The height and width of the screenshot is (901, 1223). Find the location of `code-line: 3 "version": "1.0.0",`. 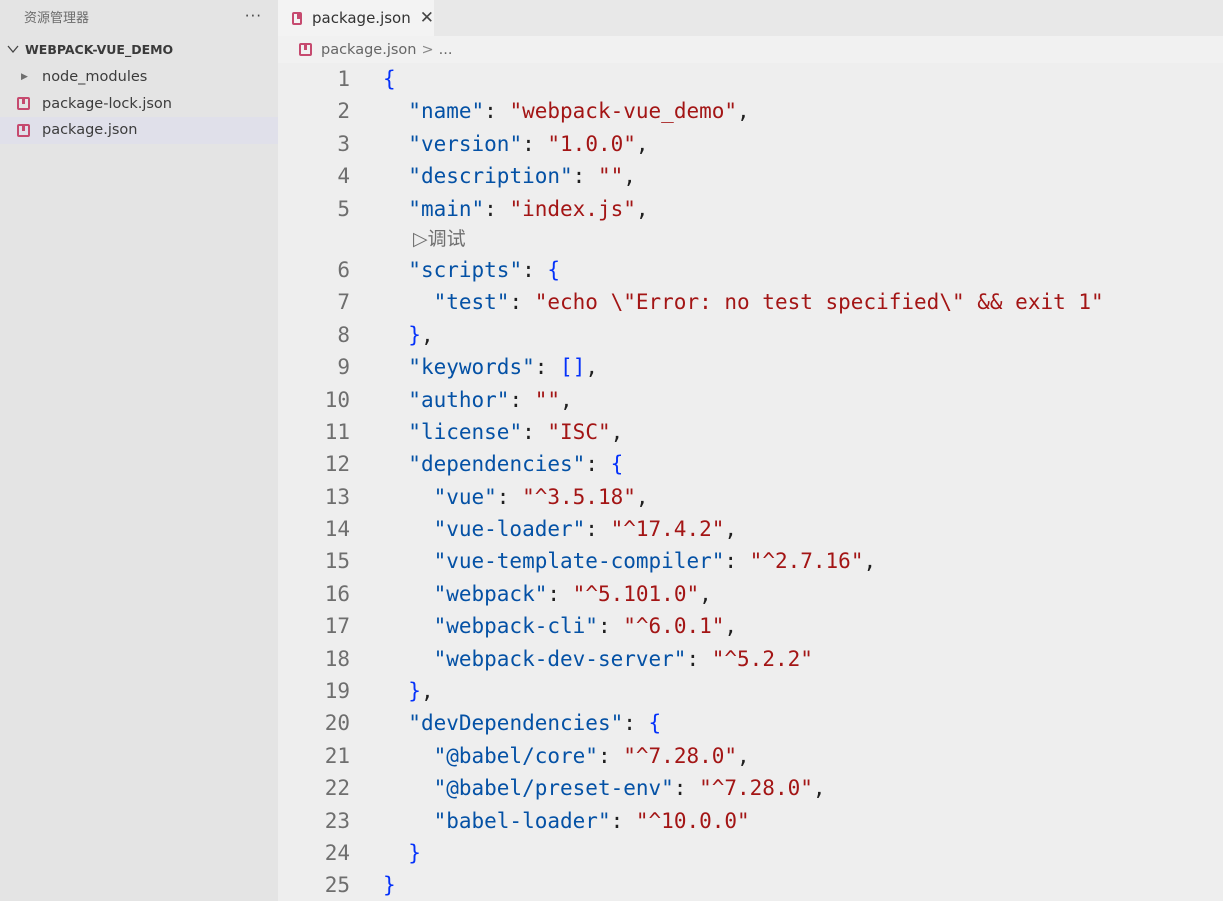

code-line: 3 "version": "1.0.0", is located at coordinates (750, 144).